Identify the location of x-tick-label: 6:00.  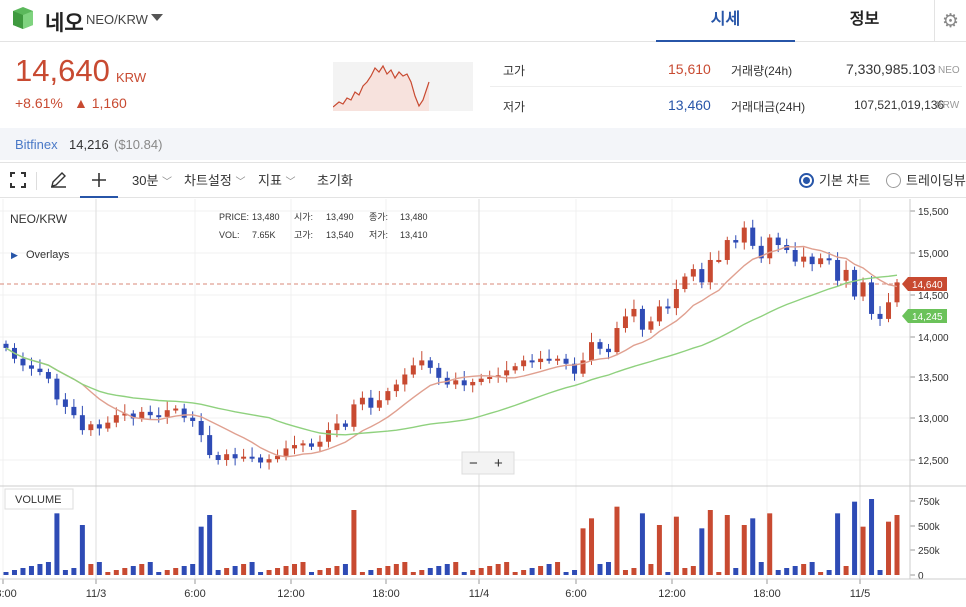
(575, 594).